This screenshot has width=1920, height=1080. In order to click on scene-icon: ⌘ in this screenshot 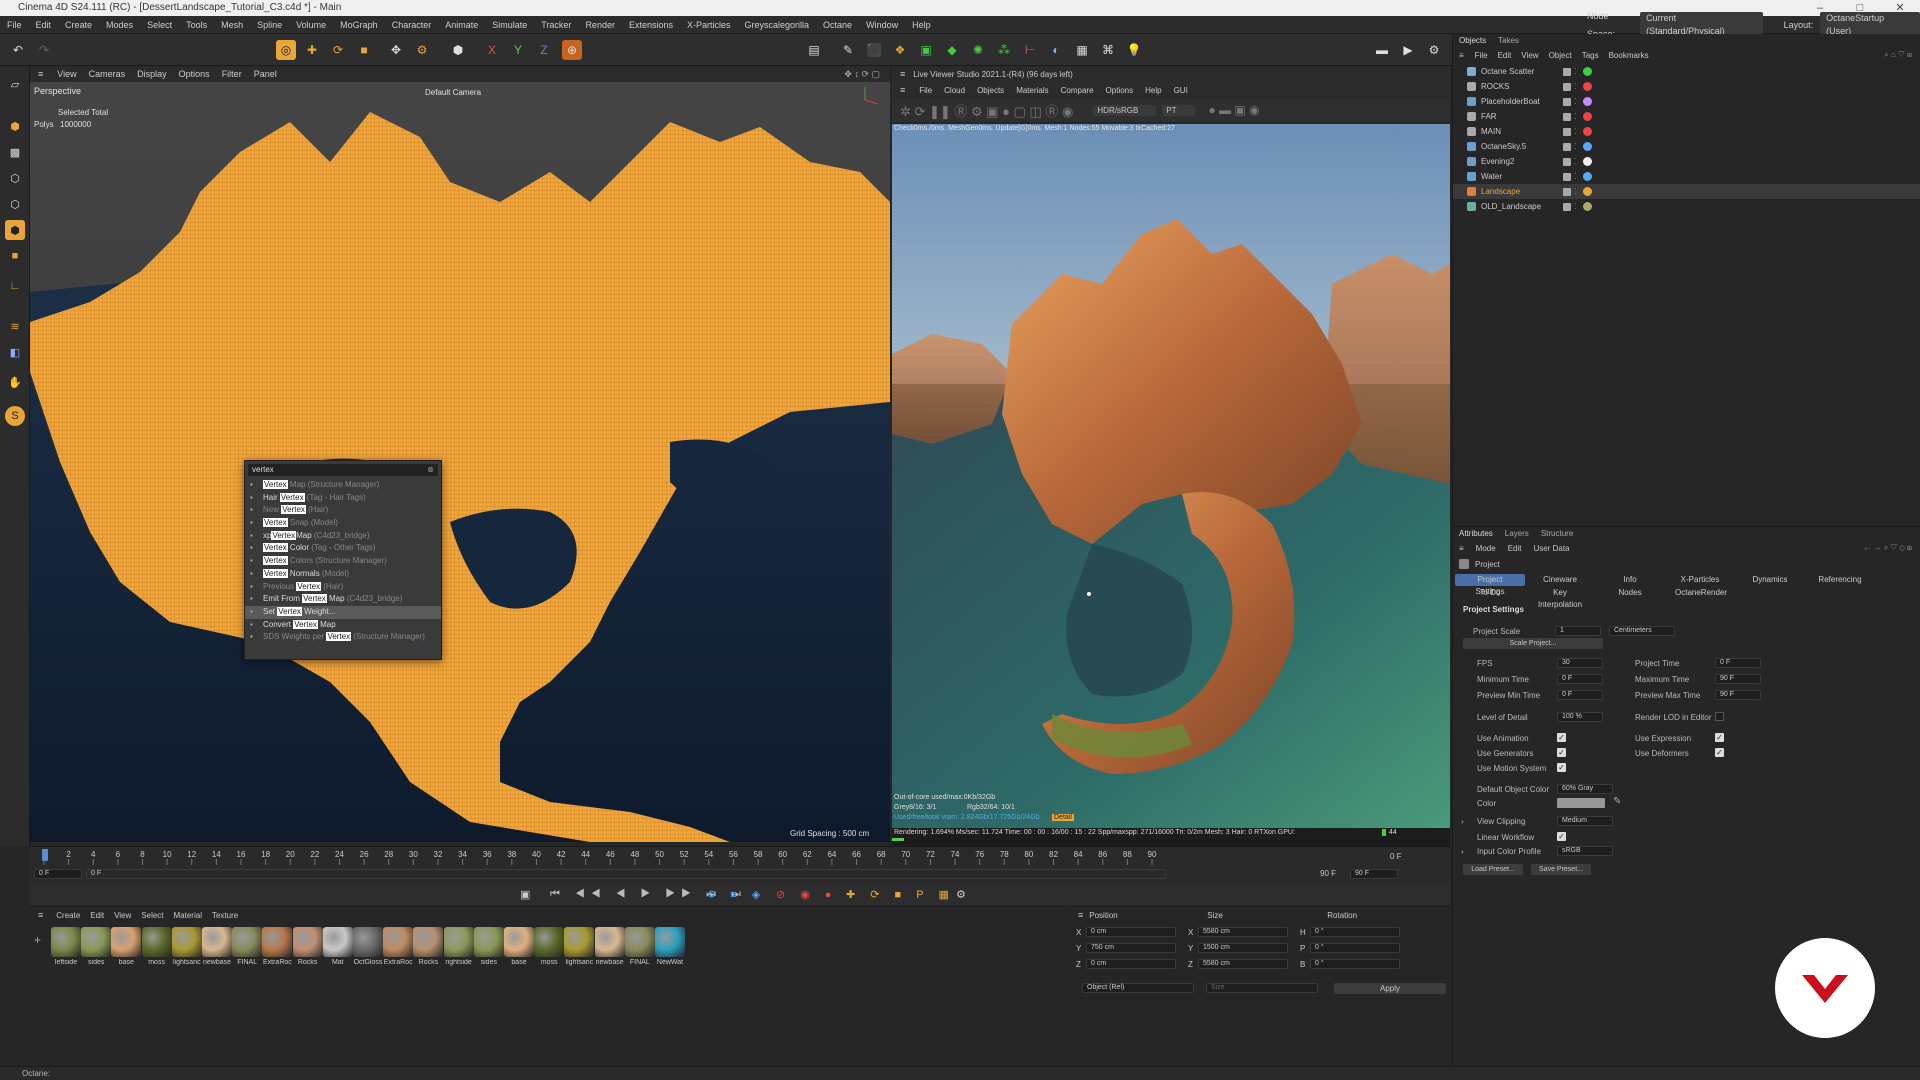, I will do `click(1108, 50)`.